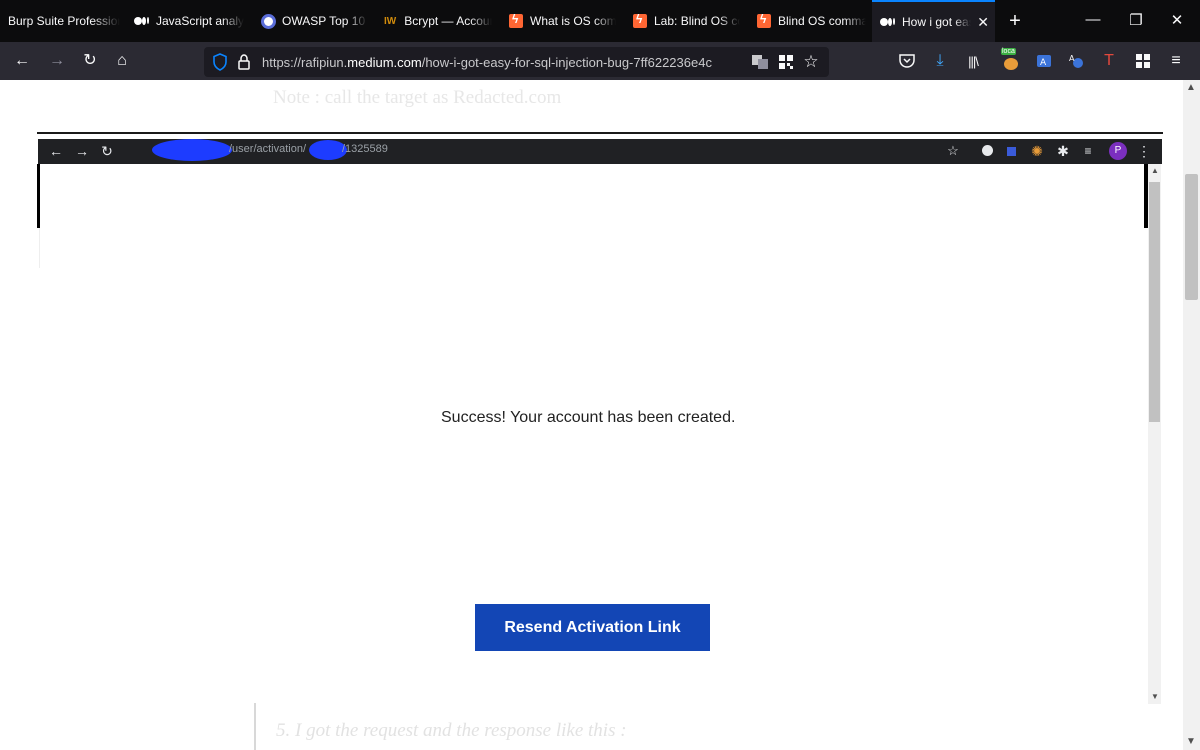  I want to click on inner-reload-icon: ↻, so click(107, 151).